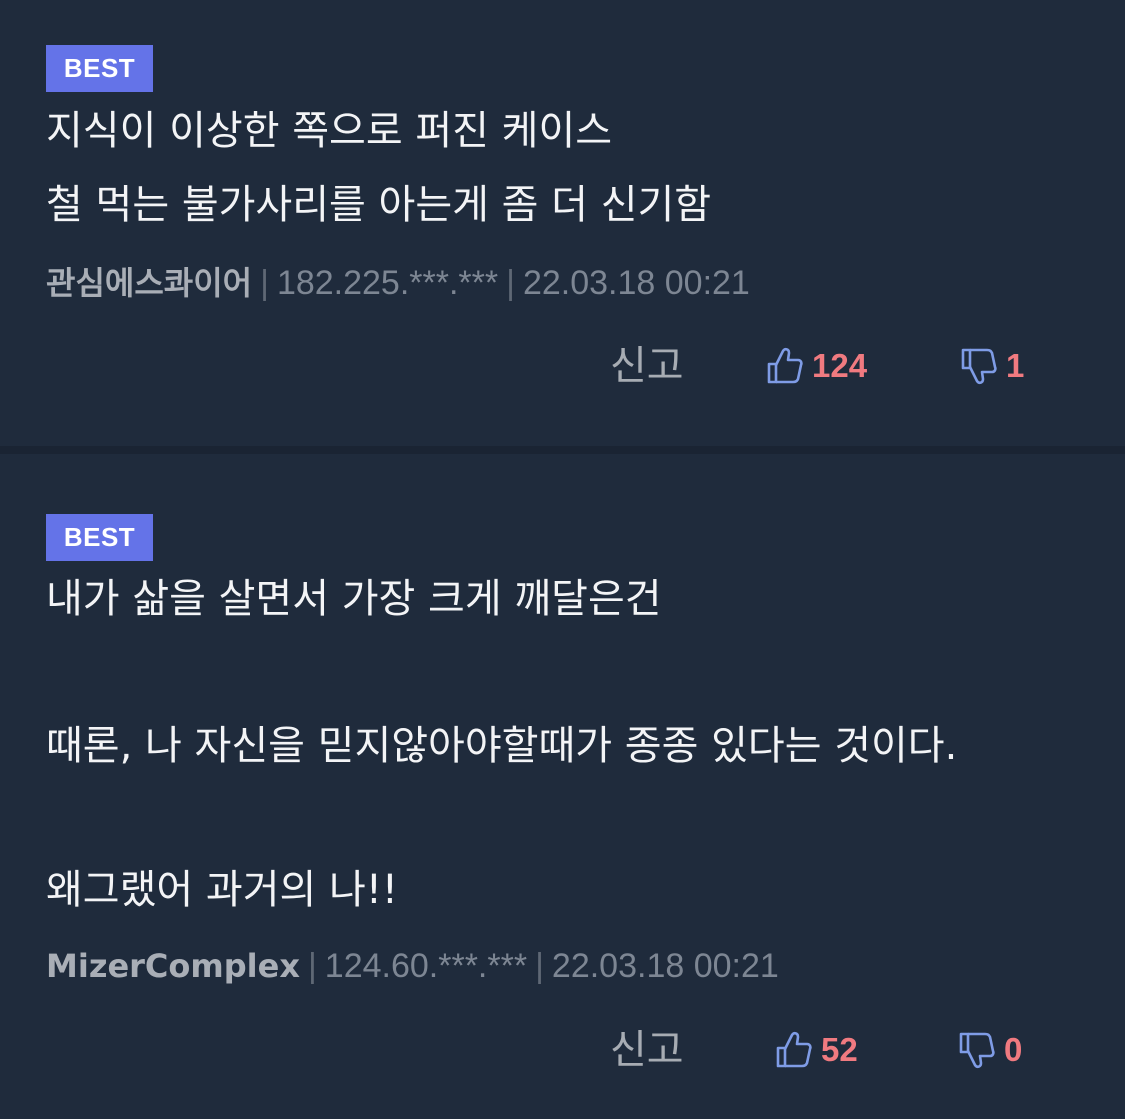 Image resolution: width=1125 pixels, height=1119 pixels. What do you see at coordinates (354, 599) in the screenshot?
I see `comment-text-line: 내가 삶을 살면서 가장 크게 깨달은건` at bounding box center [354, 599].